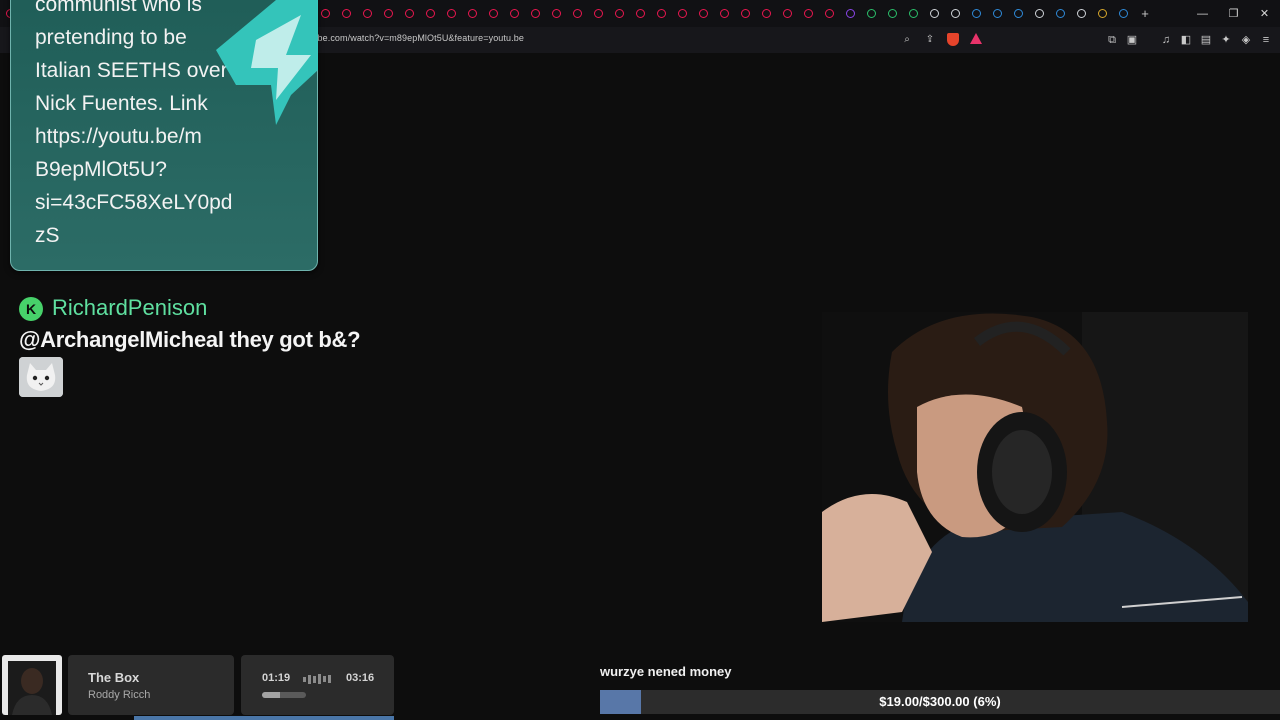 The width and height of the screenshot is (1280, 720). I want to click on donation-goal-text: $19.00/$300.00 (6%), so click(940, 701).